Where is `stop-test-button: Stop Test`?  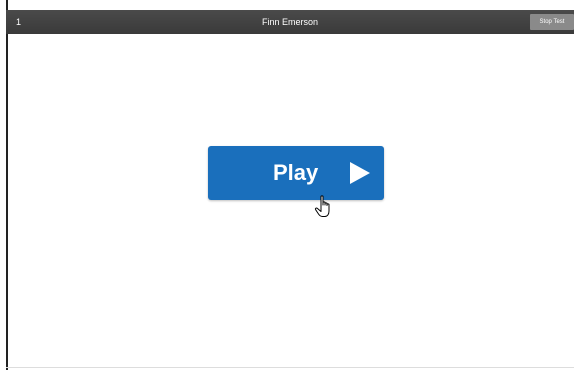 stop-test-button: Stop Test is located at coordinates (552, 22).